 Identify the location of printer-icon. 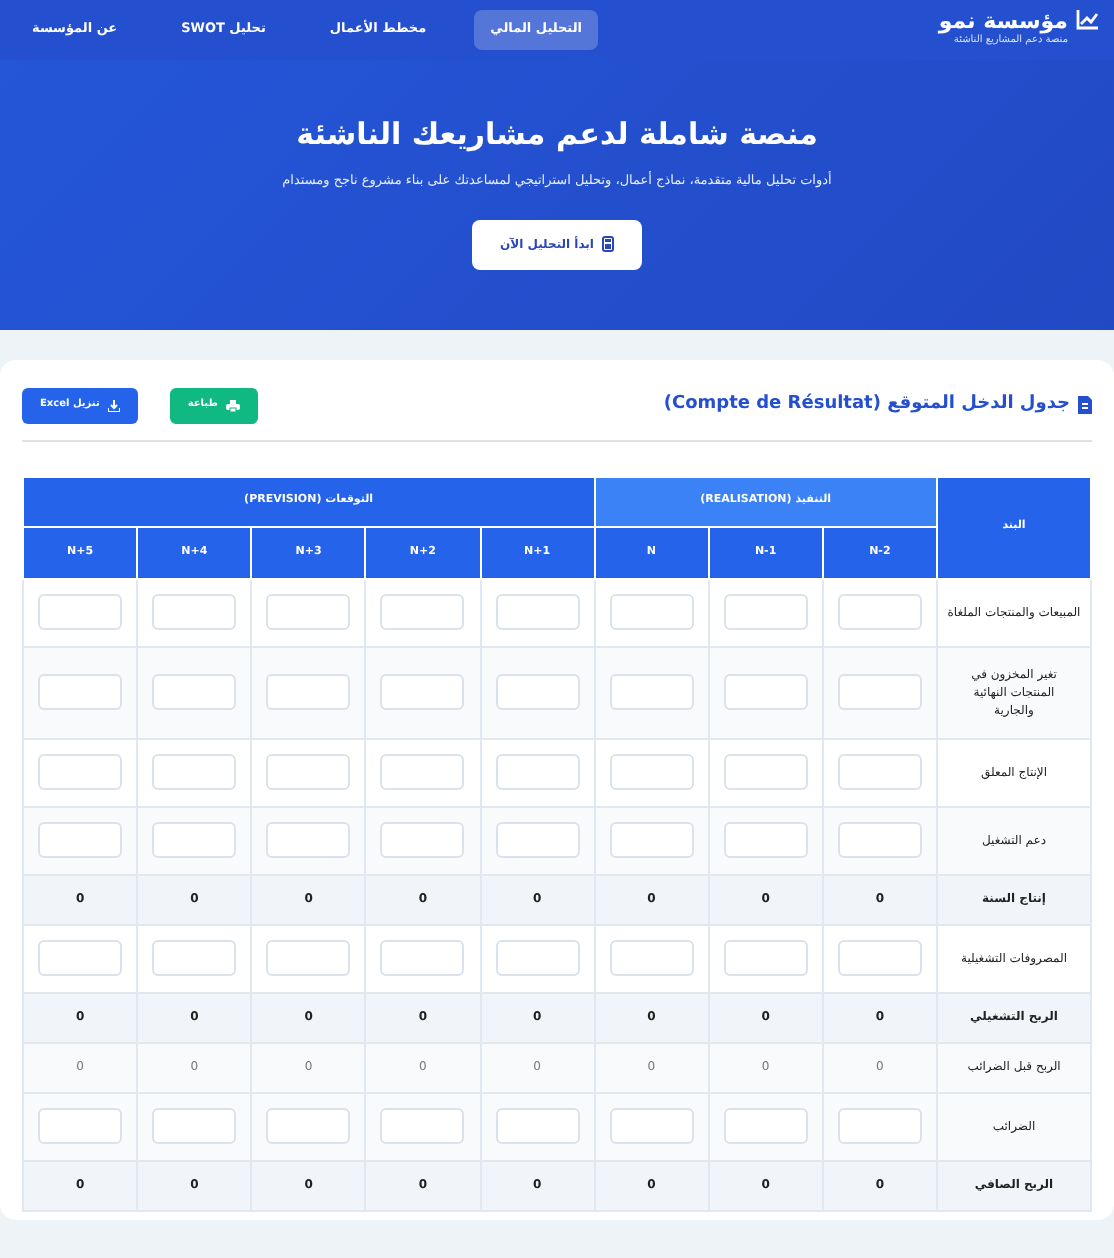
(232, 405).